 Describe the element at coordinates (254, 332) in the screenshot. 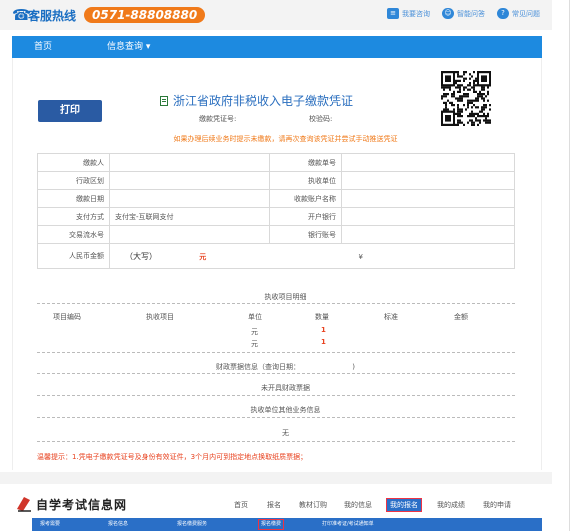

I see `row1-unit: 元` at that location.